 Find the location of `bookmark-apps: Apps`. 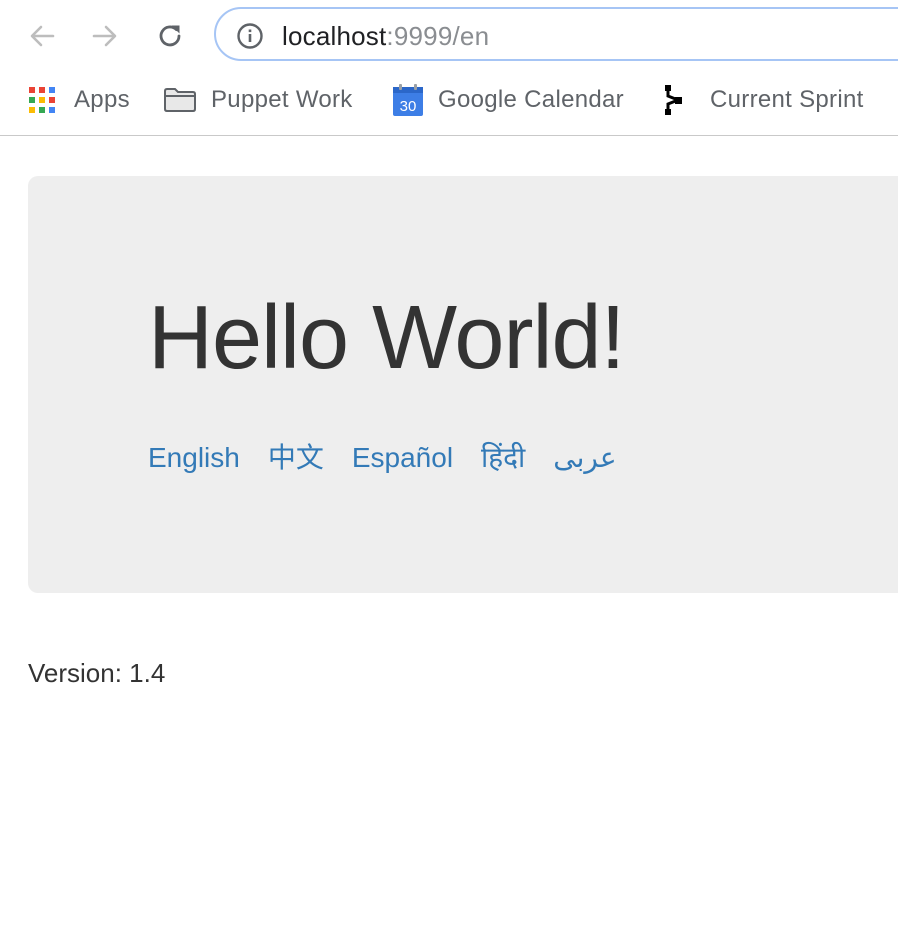

bookmark-apps: Apps is located at coordinates (79, 100).